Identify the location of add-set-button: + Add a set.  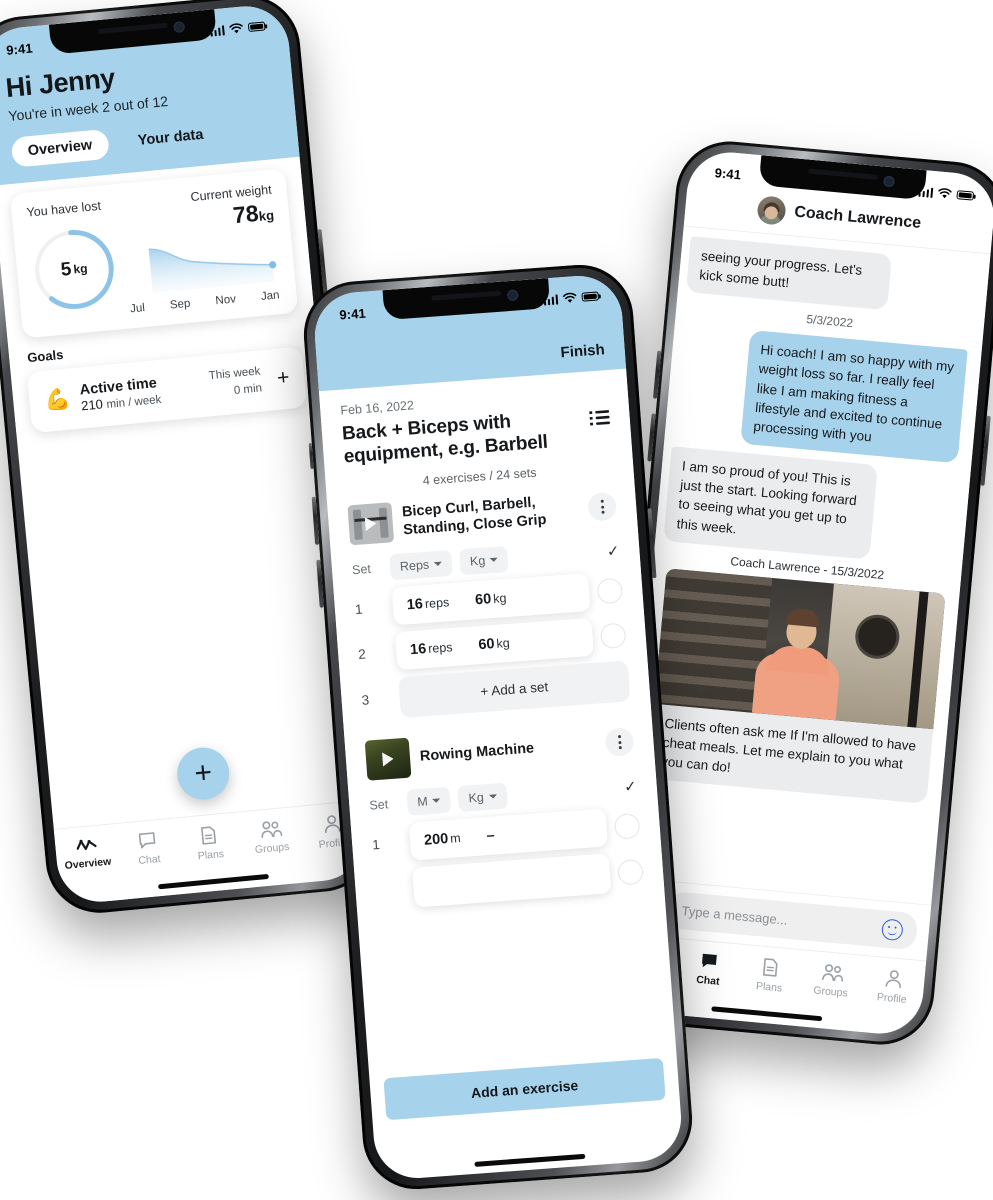
(514, 689).